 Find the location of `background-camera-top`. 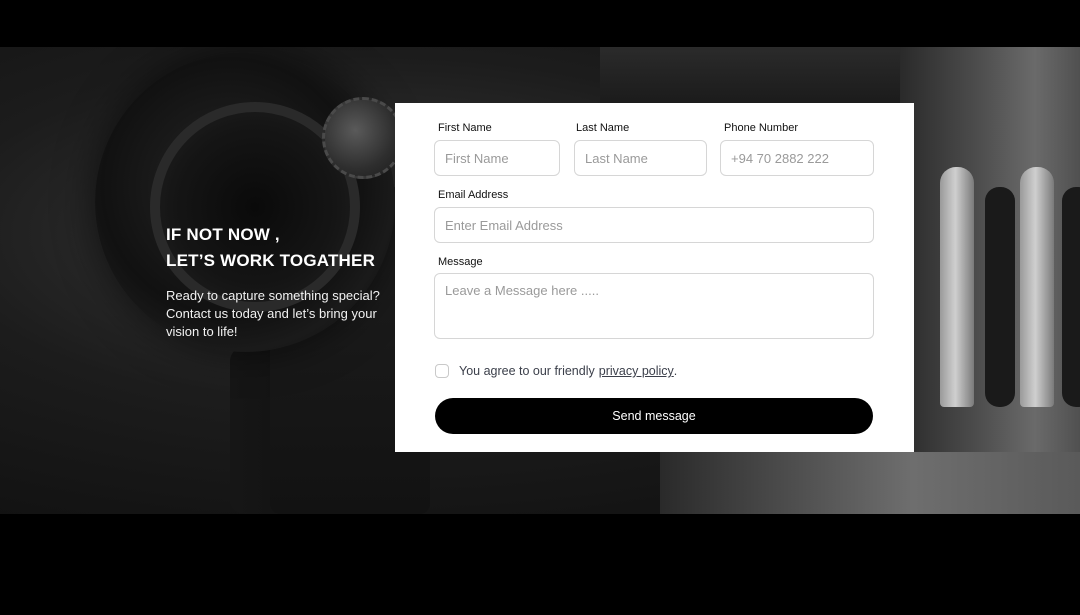

background-camera-top is located at coordinates (750, 77).